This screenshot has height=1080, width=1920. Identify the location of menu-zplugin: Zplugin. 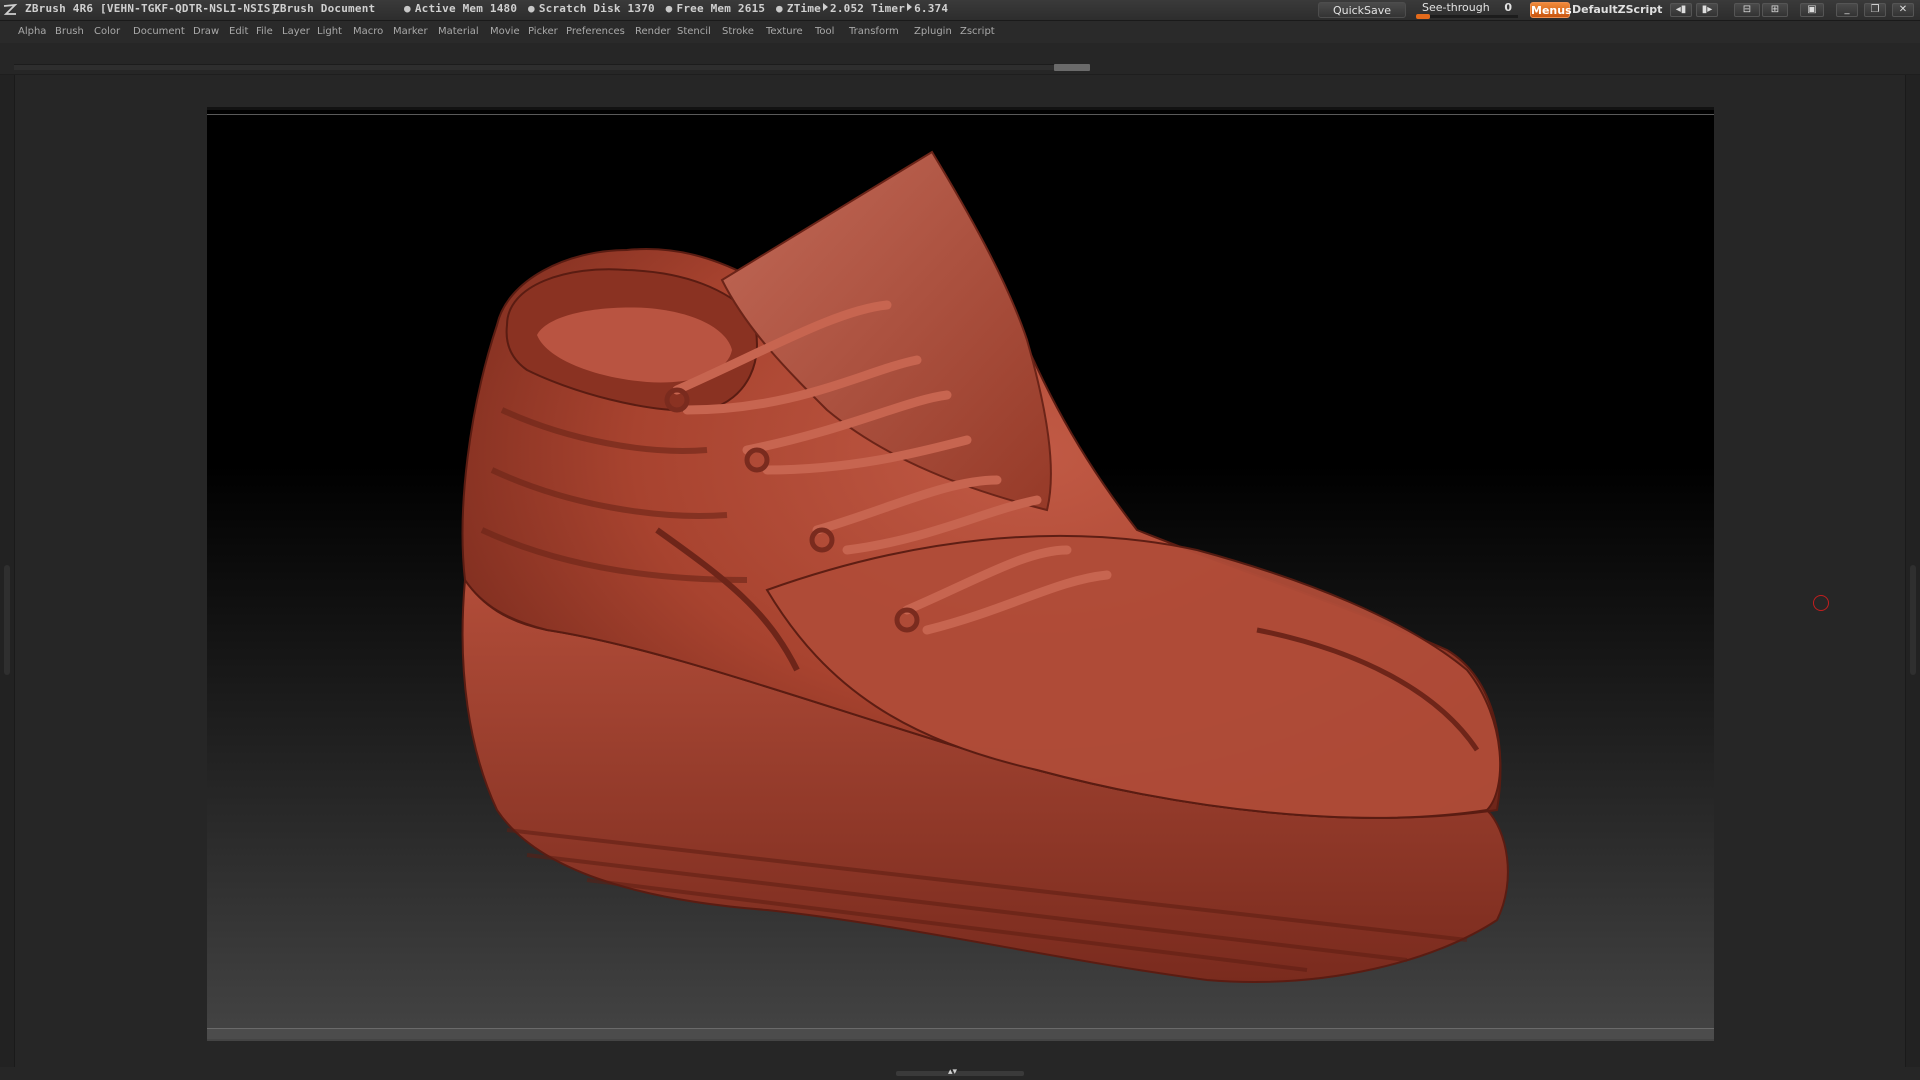
(933, 31).